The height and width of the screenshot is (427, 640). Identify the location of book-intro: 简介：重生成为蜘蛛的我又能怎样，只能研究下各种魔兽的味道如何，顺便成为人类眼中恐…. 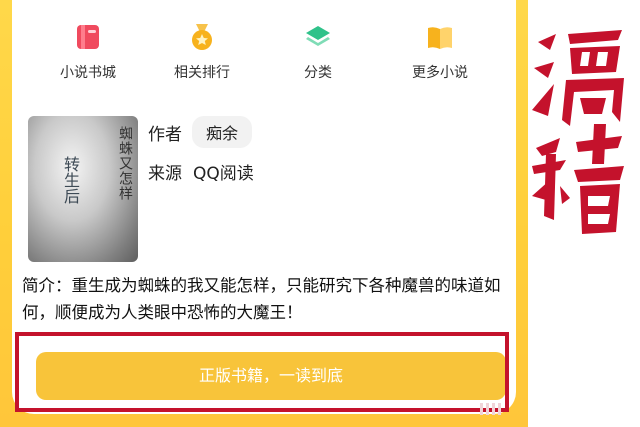
(261, 299).